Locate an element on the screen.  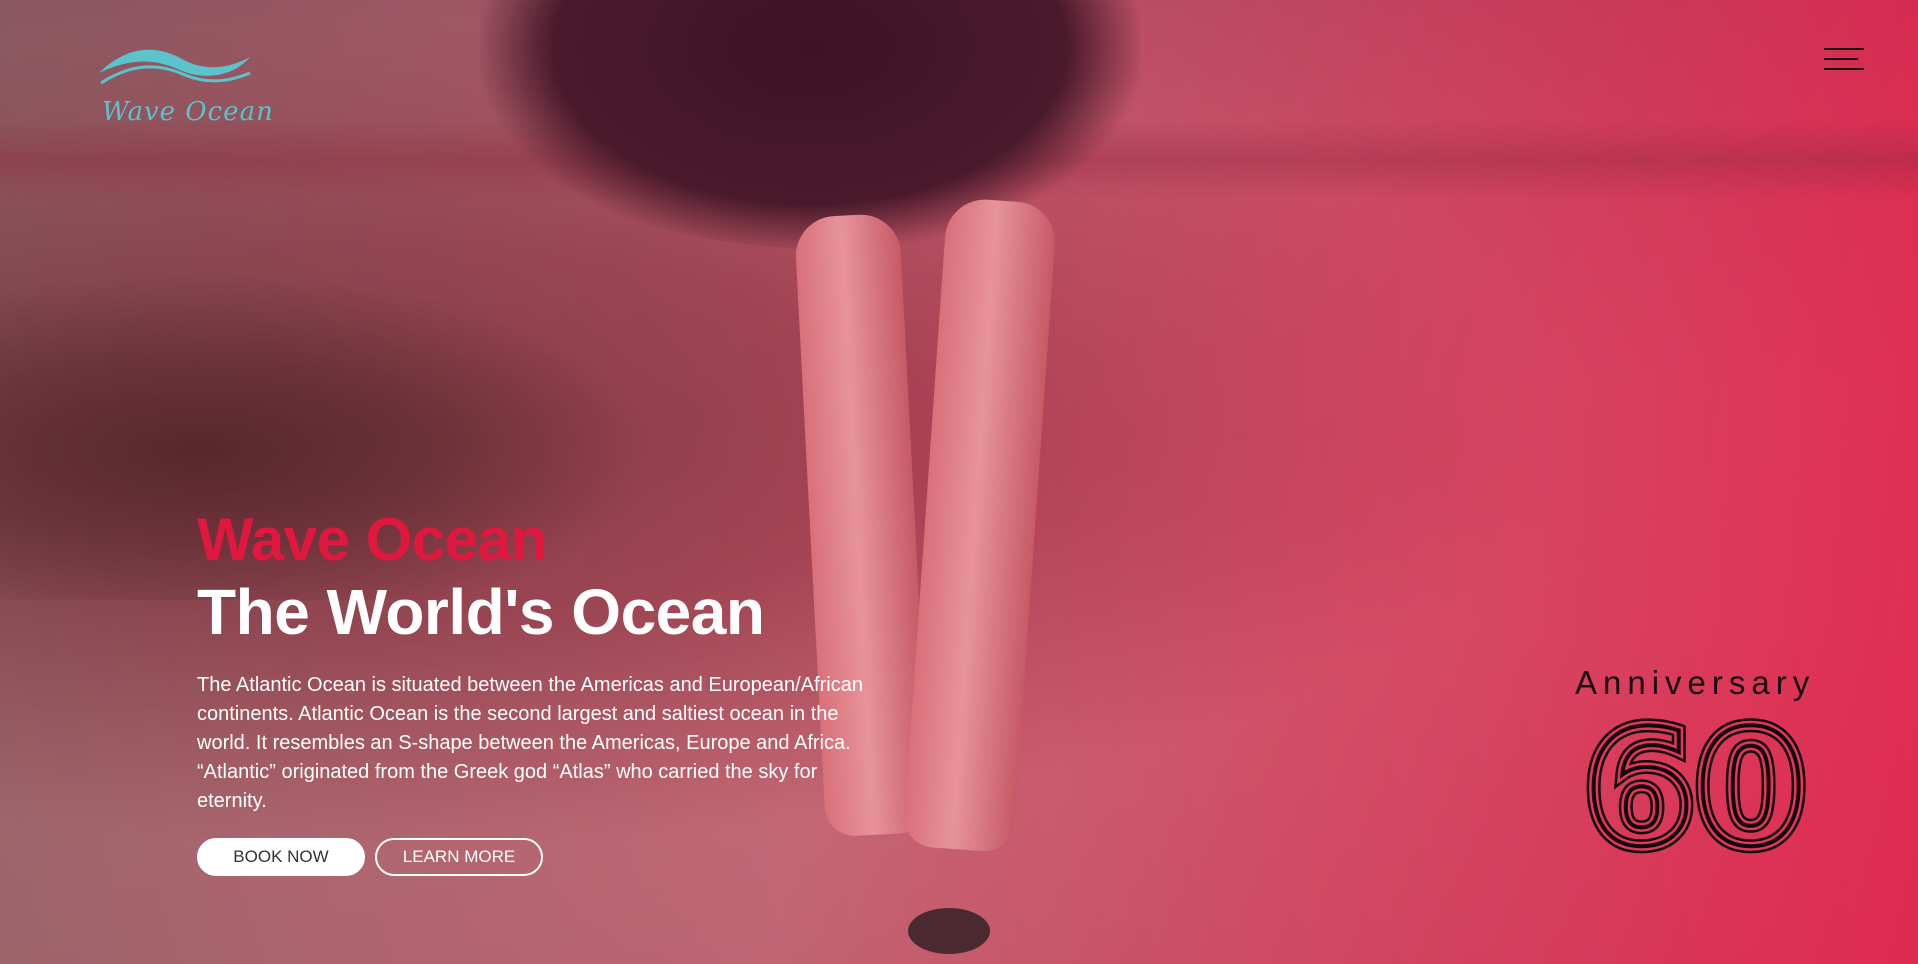
hamburger-menu-icon is located at coordinates (1846, 60).